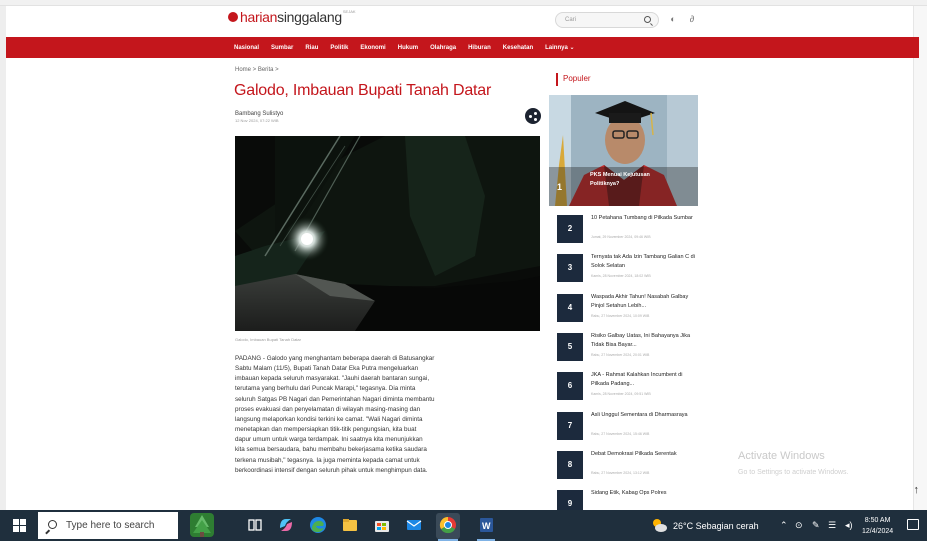 The width and height of the screenshot is (927, 541). I want to click on copilot-icon, so click(286, 525).